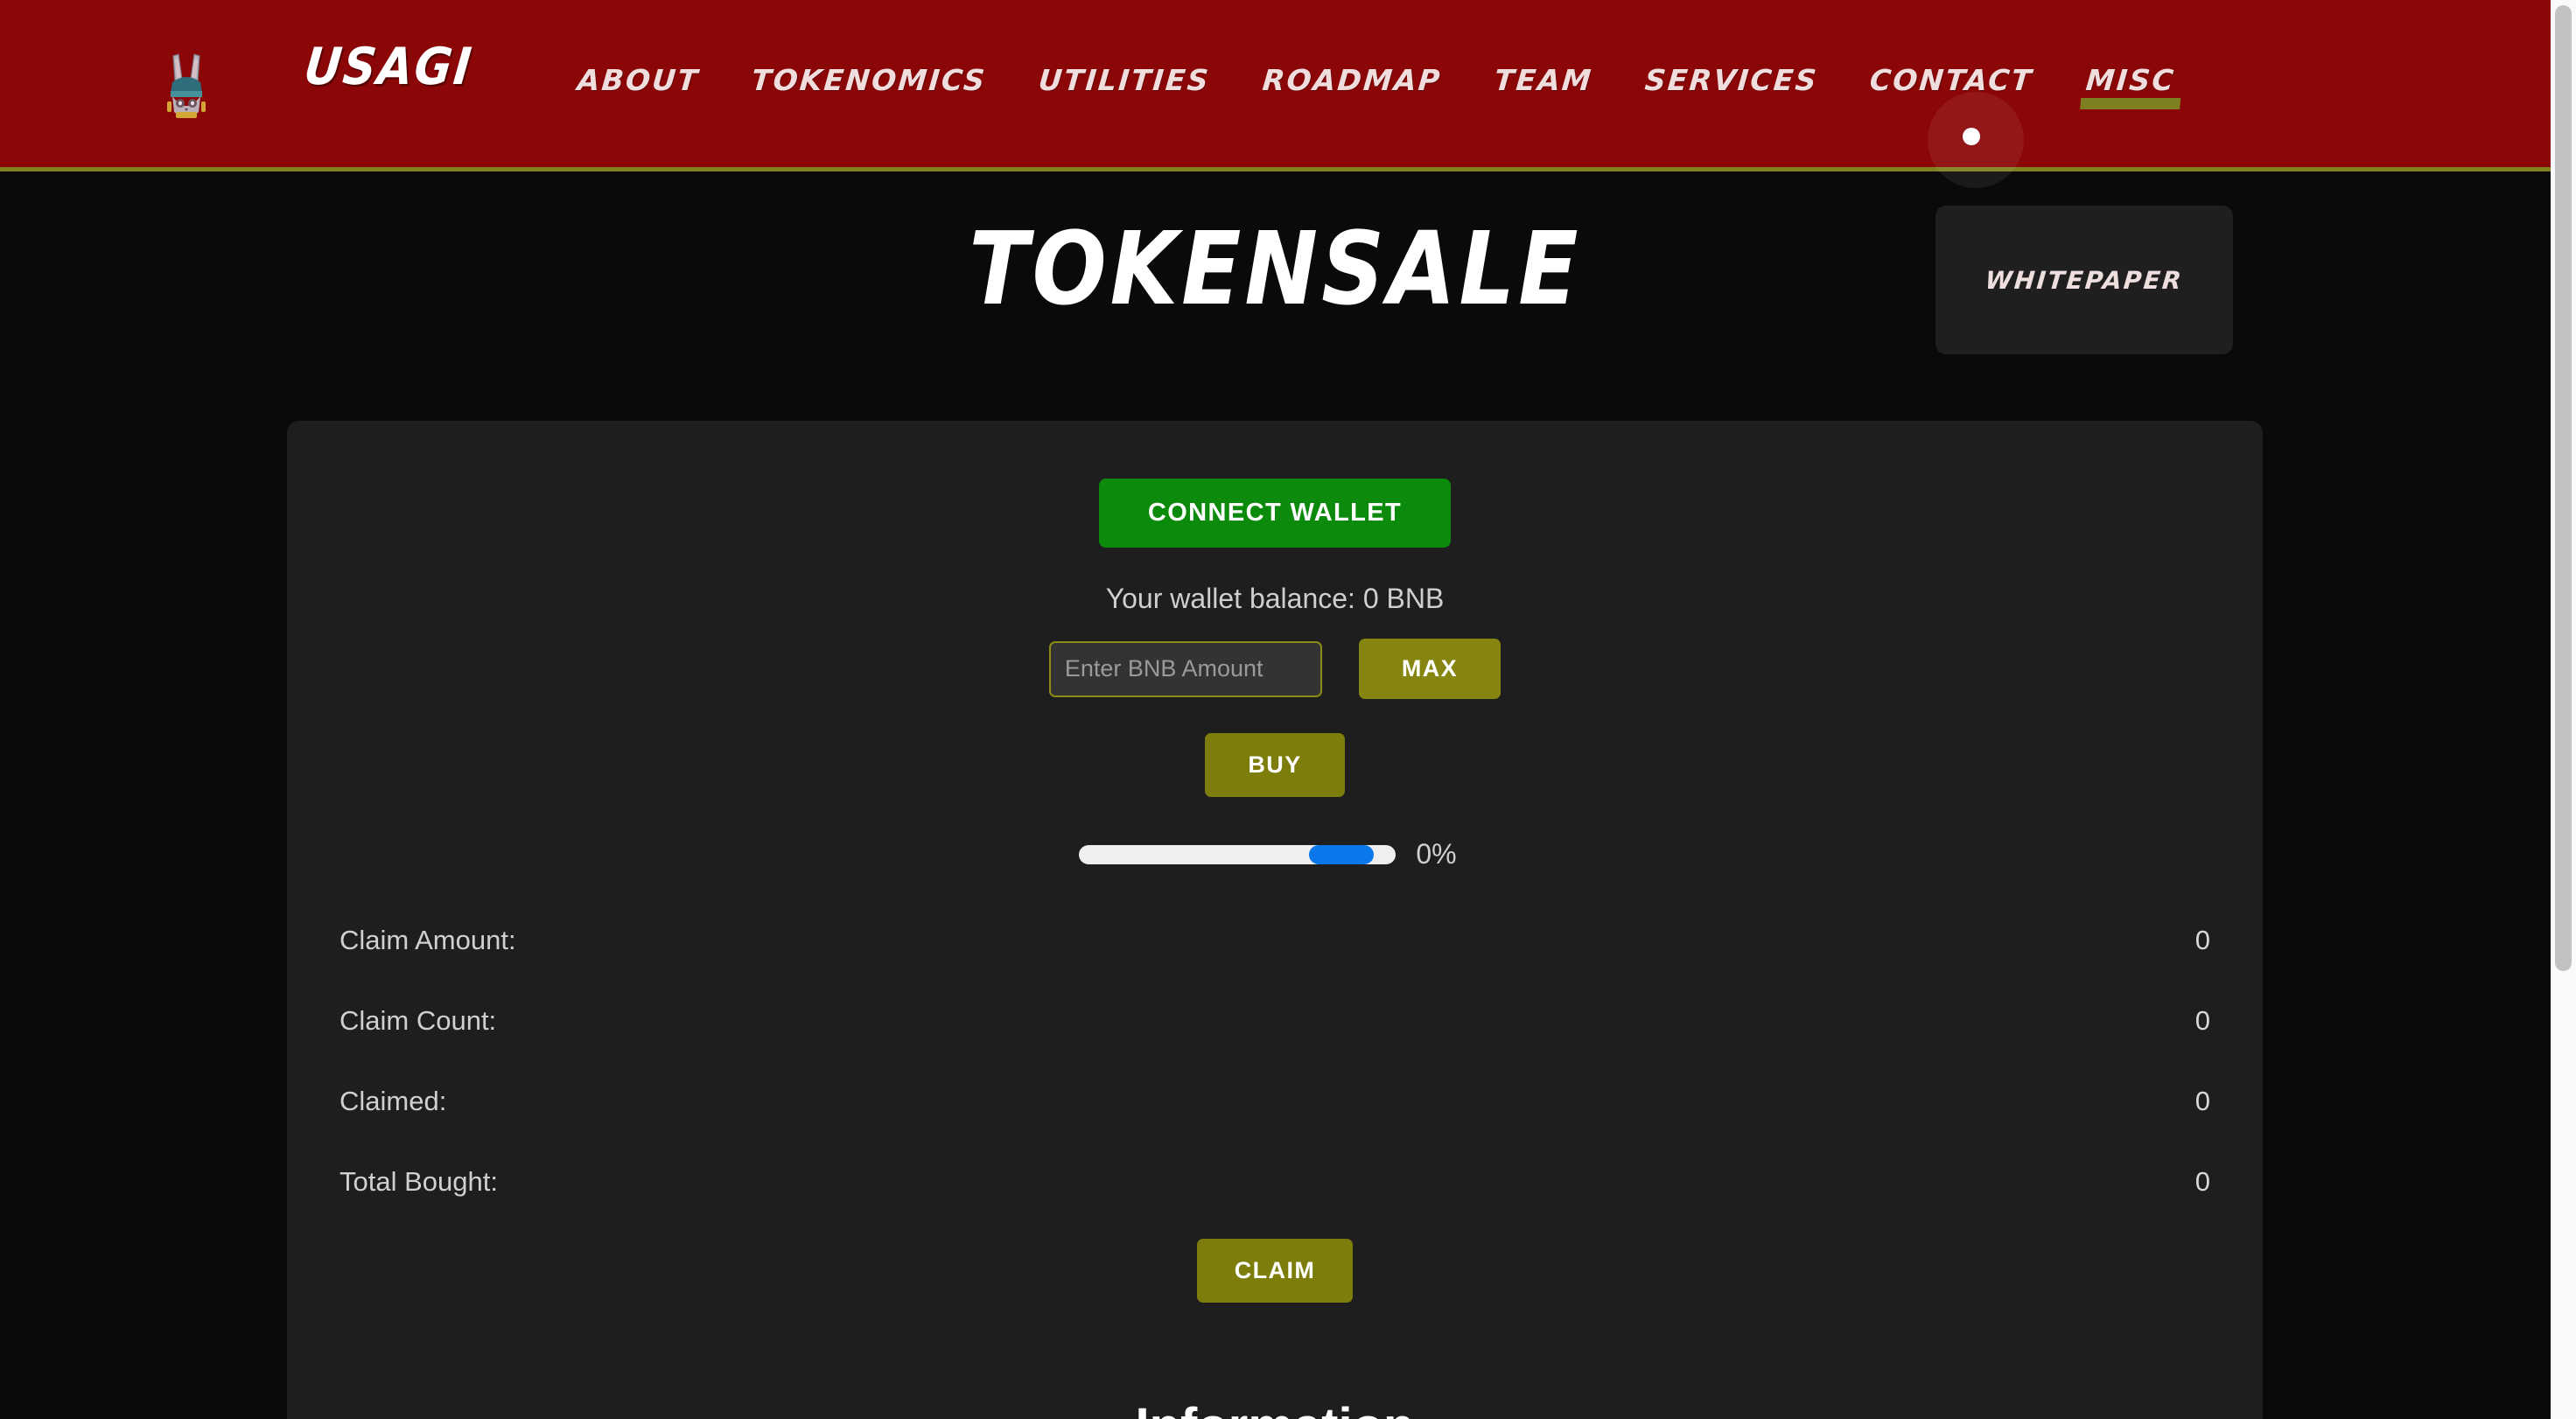 The height and width of the screenshot is (1419, 2576). What do you see at coordinates (2202, 1020) in the screenshot?
I see `stat-value-claim-count: 0` at bounding box center [2202, 1020].